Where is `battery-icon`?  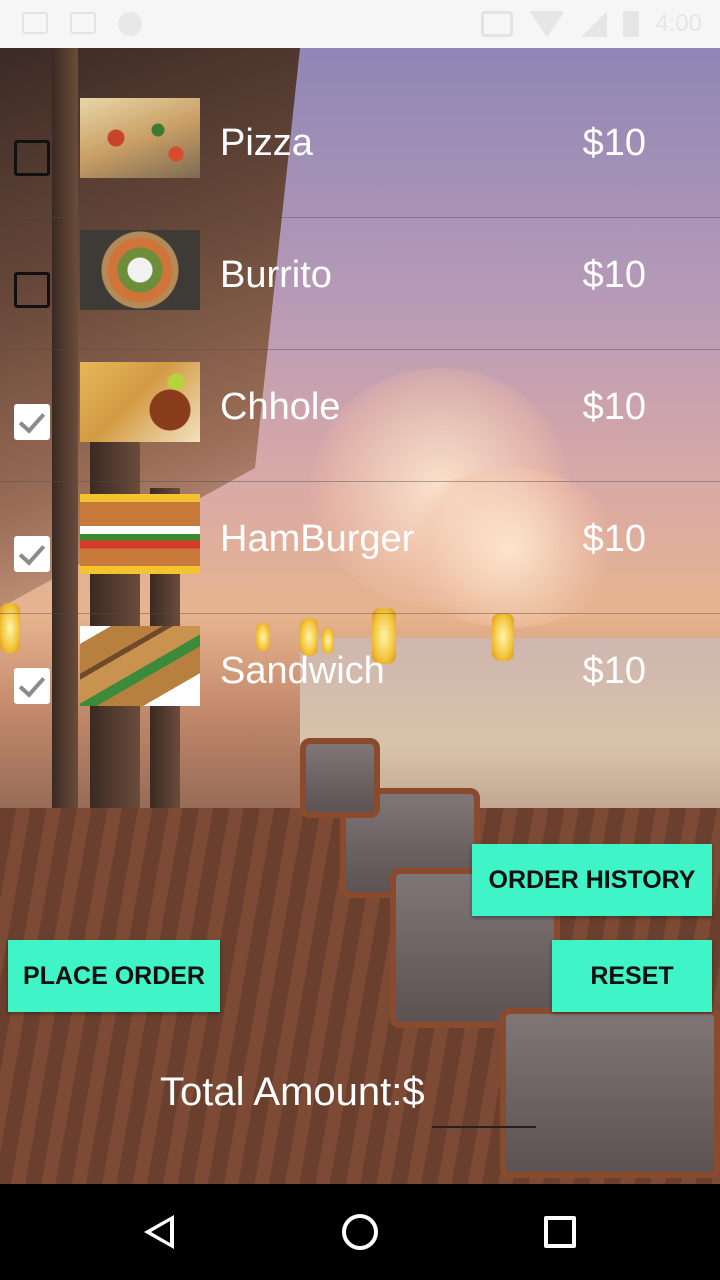
battery-icon is located at coordinates (631, 24).